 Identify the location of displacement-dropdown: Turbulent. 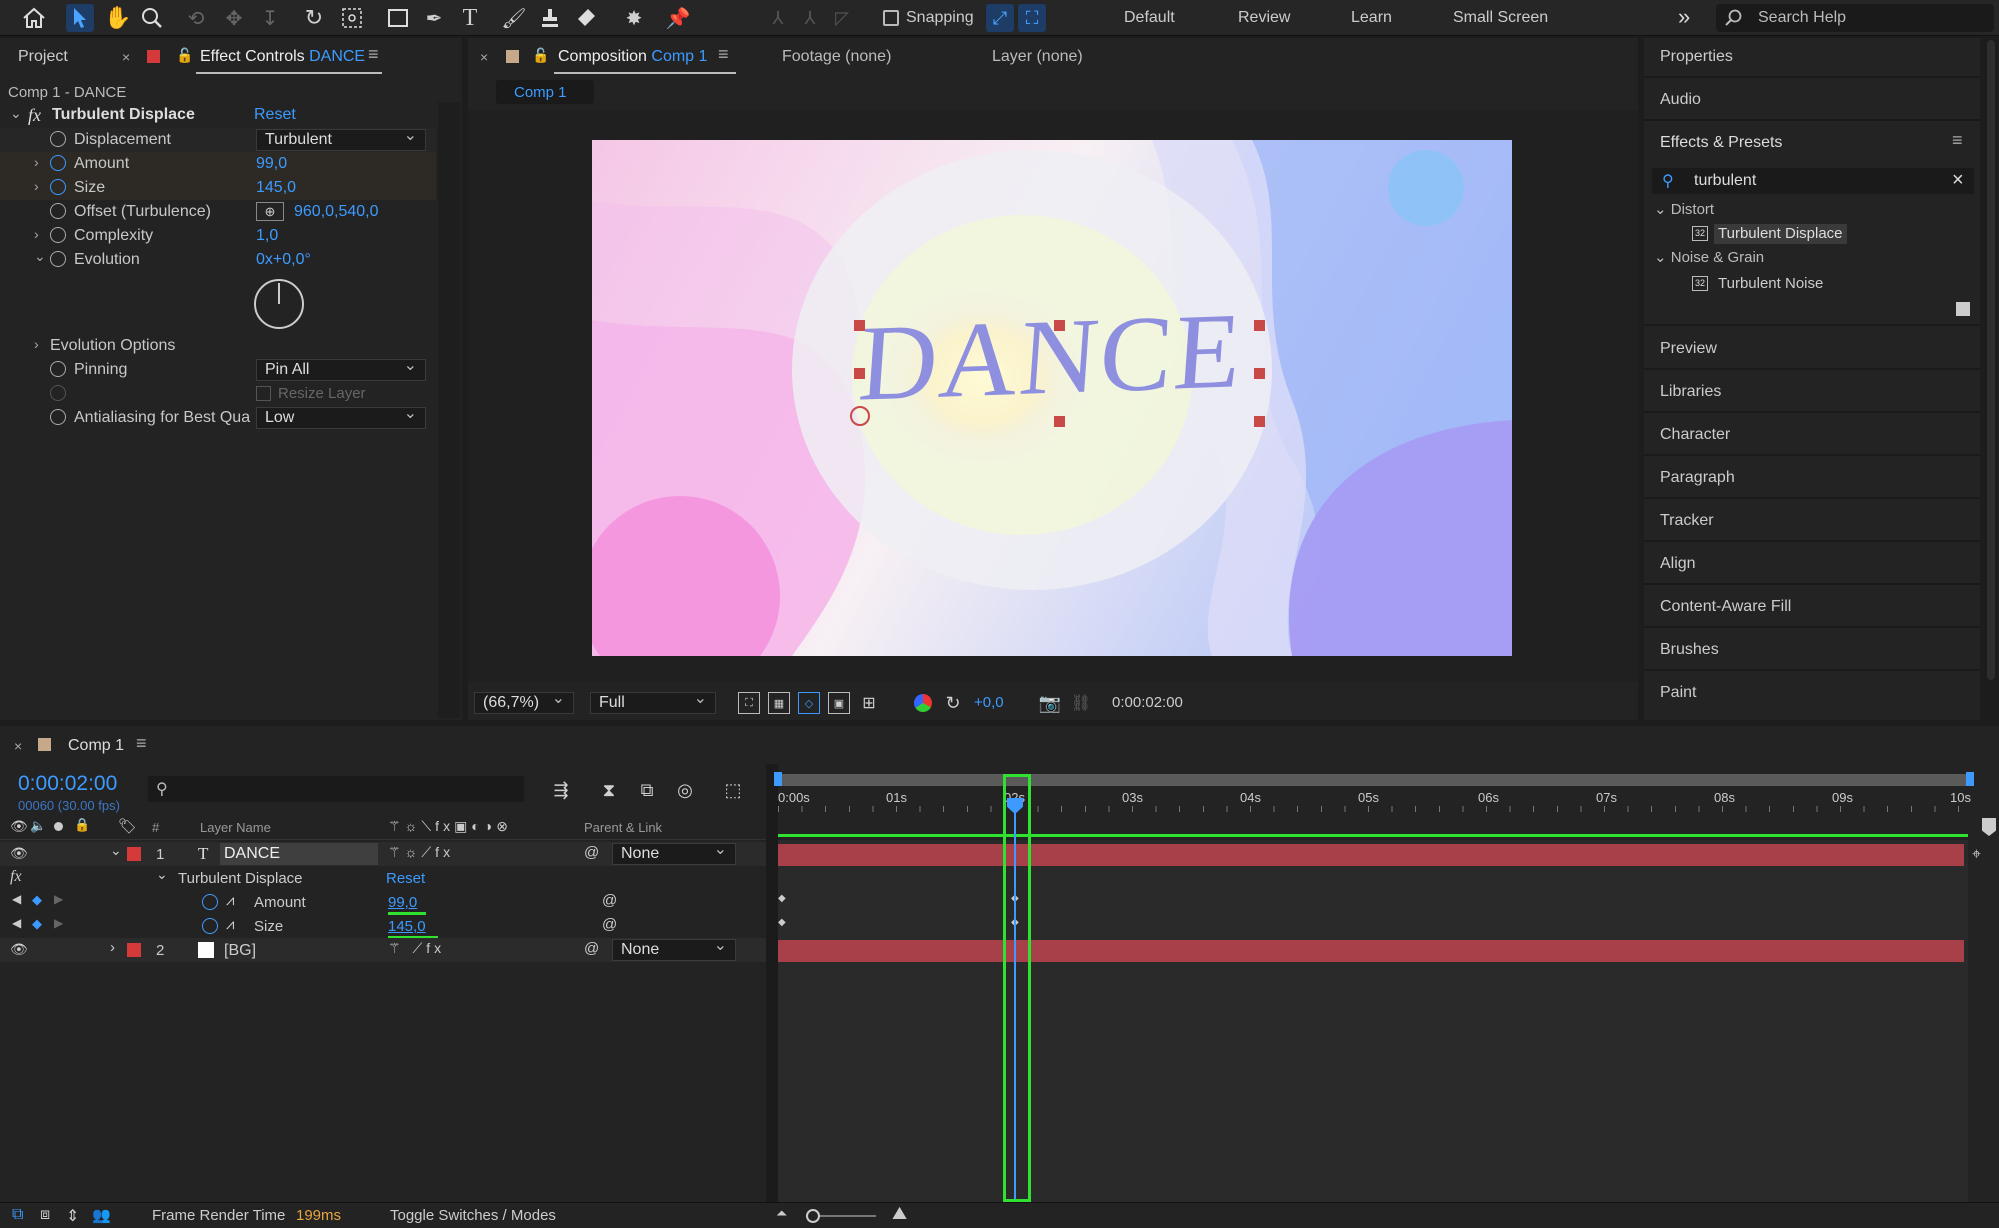
(341, 138).